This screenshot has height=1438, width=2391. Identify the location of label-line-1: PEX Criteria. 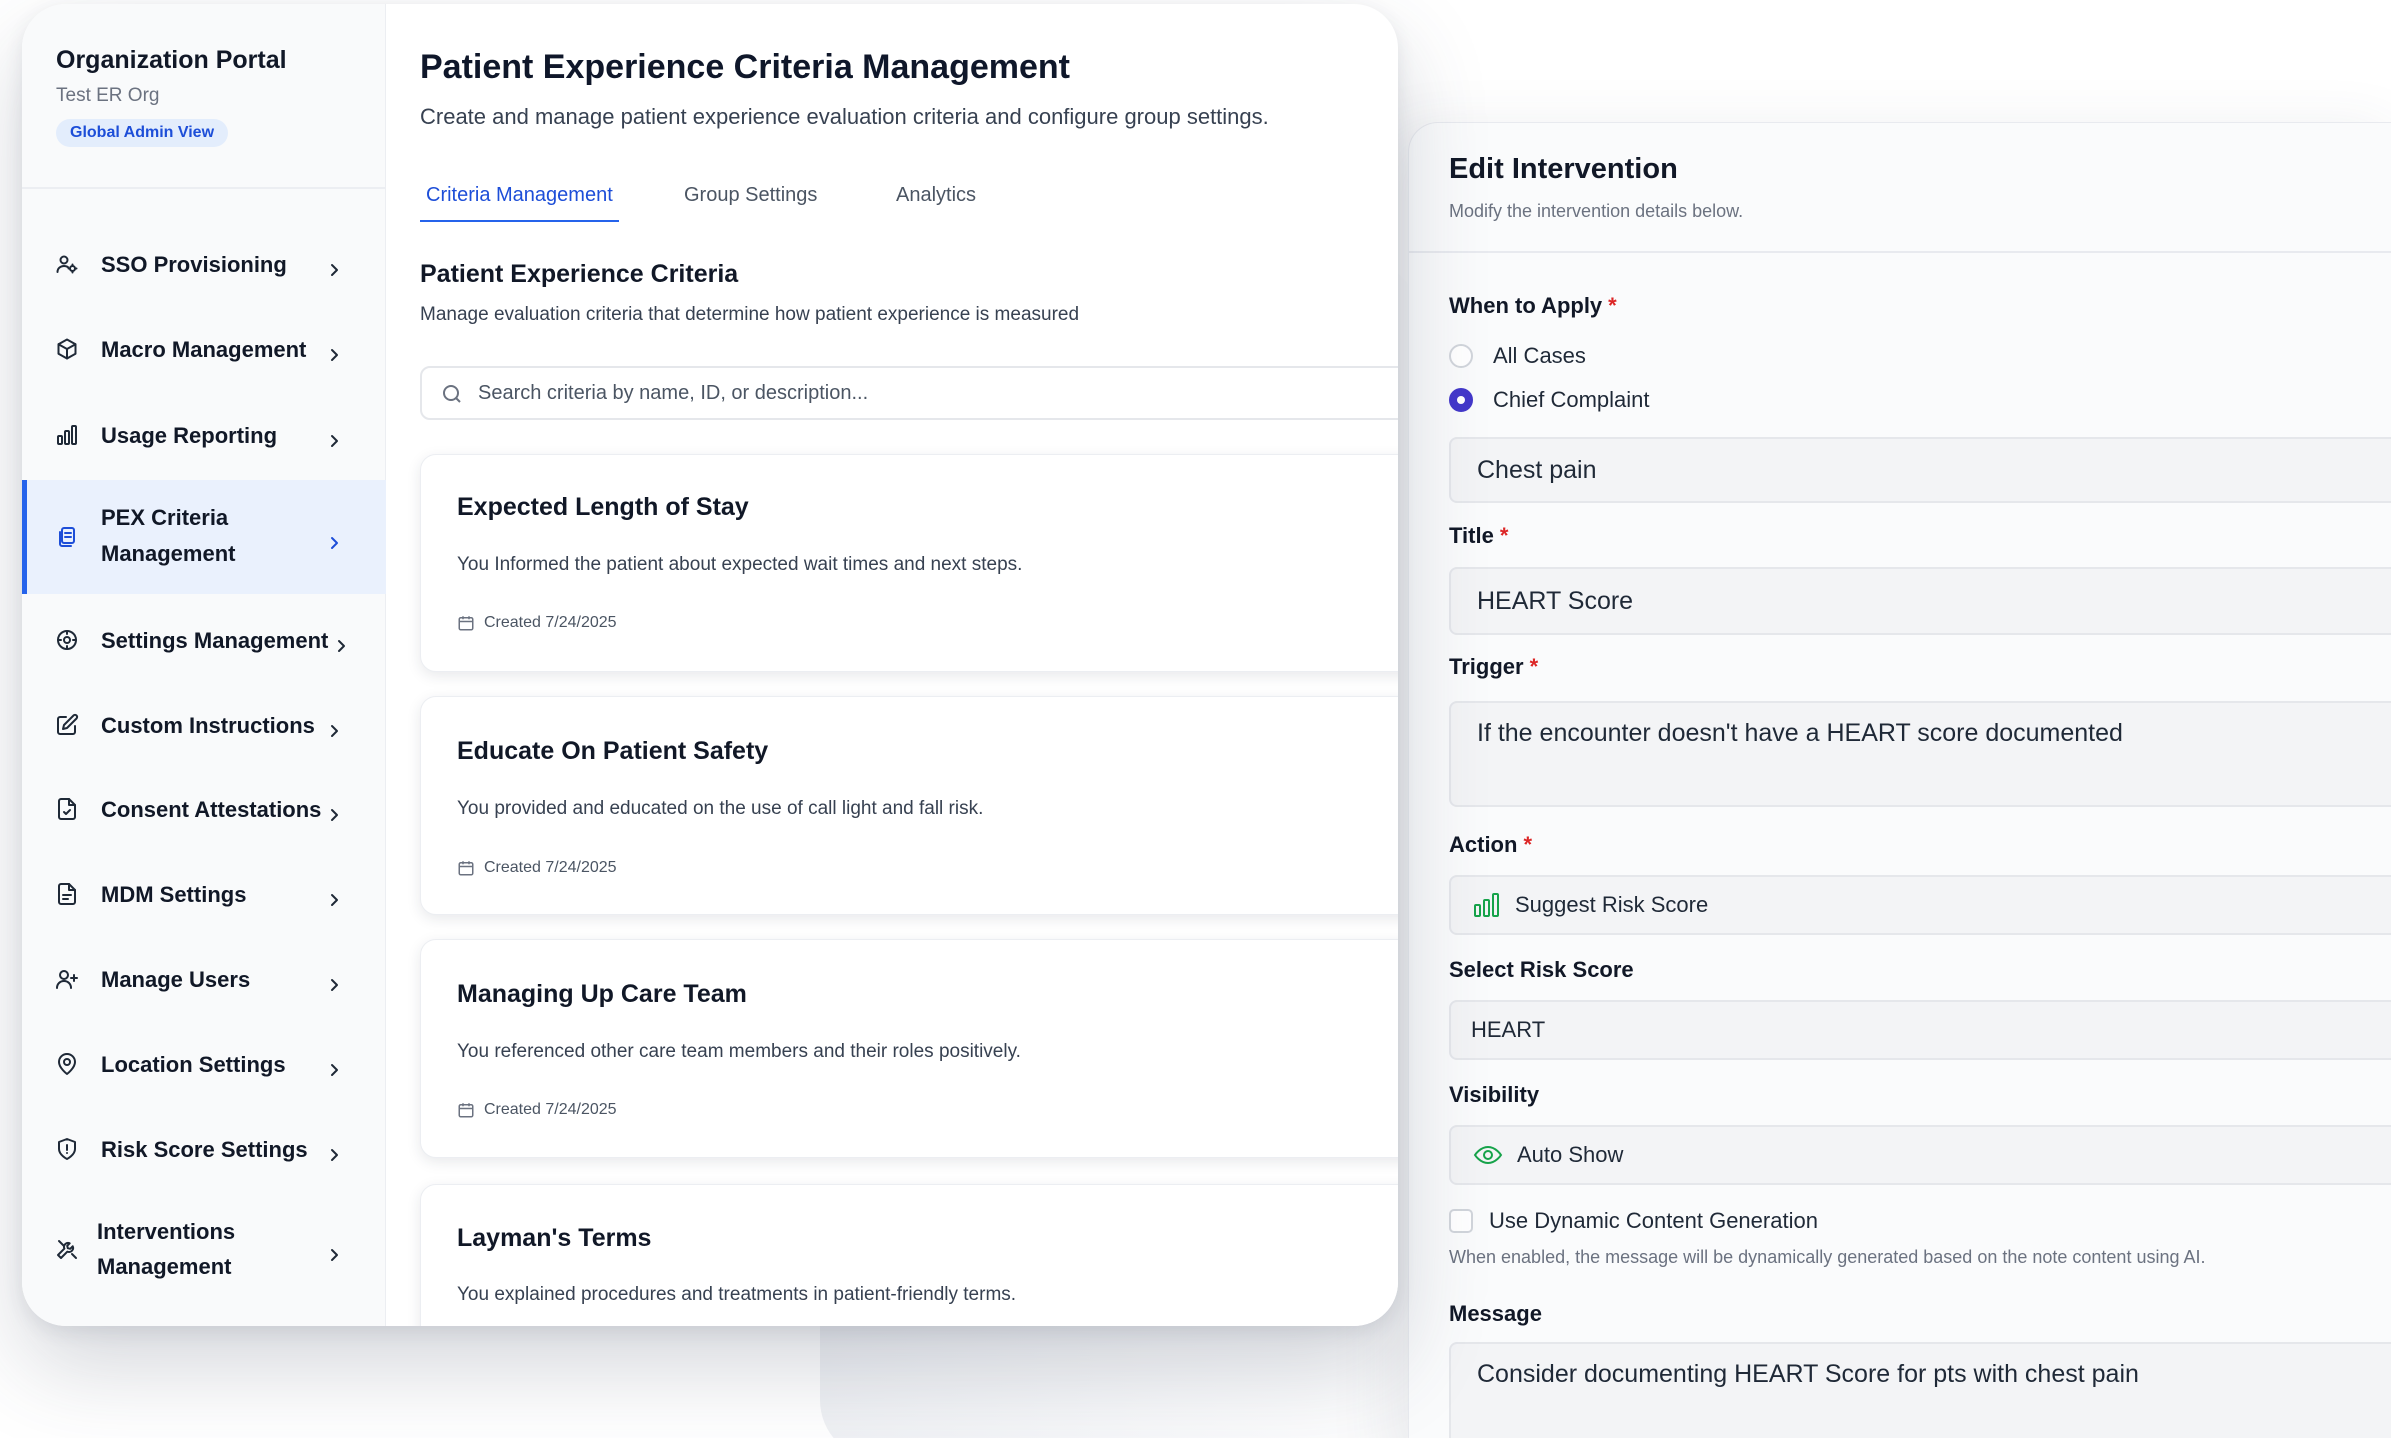
(165, 517).